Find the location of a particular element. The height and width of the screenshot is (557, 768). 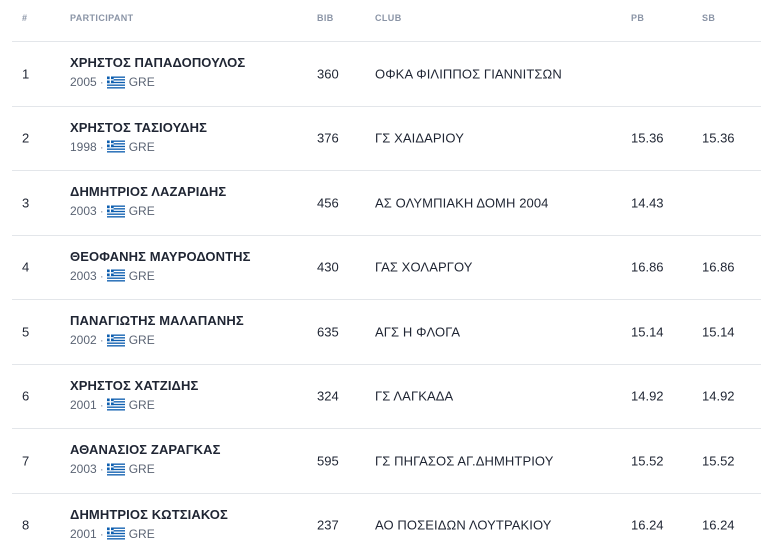

bib-cell: 376 is located at coordinates (328, 138).